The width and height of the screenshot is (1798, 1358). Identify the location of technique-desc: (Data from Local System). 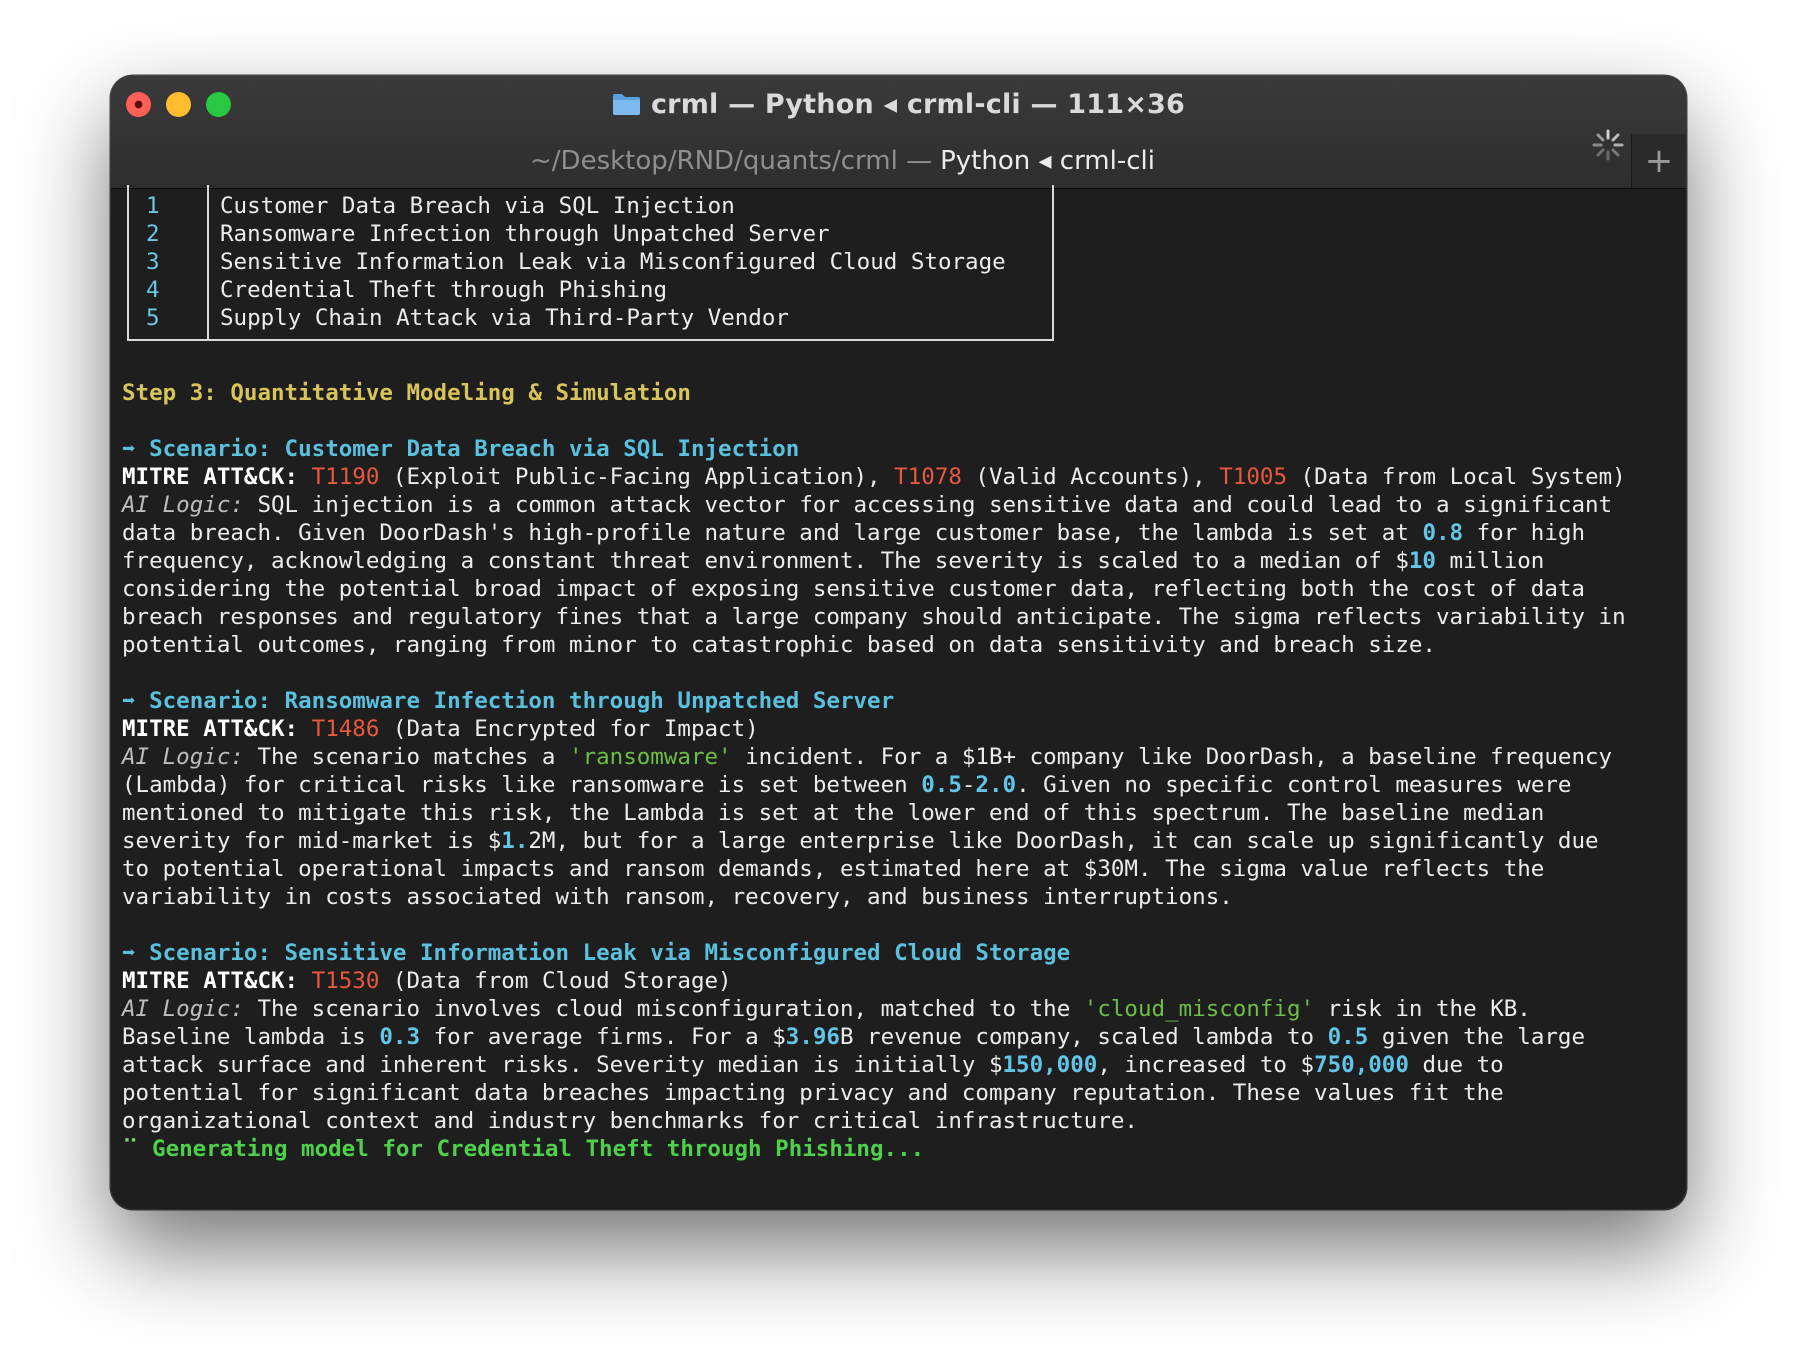
(1456, 477).